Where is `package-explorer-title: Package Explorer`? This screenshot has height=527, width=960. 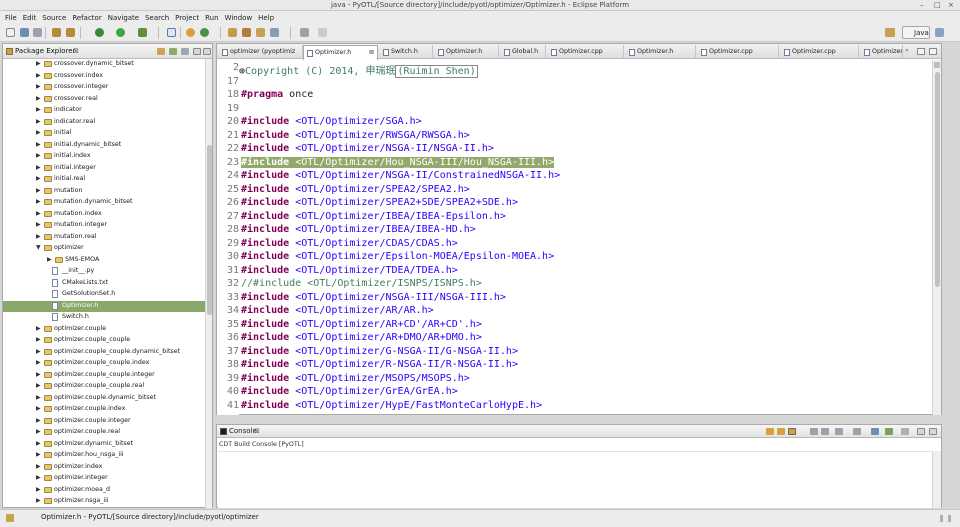
package-explorer-title: Package Explorer is located at coordinates (45, 51).